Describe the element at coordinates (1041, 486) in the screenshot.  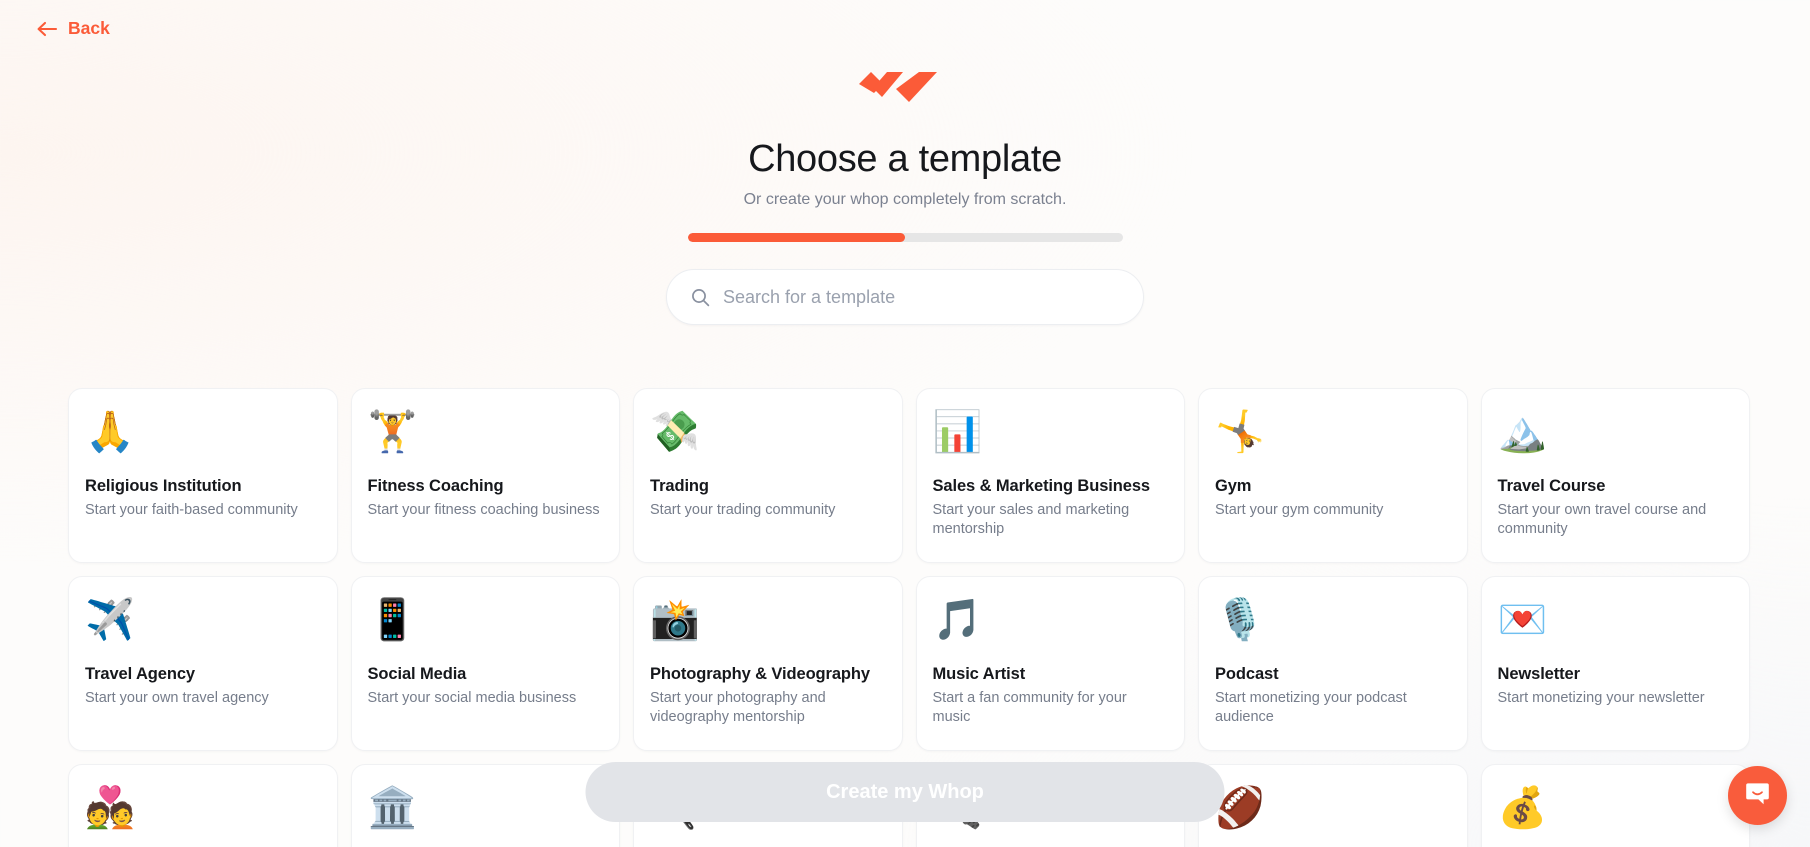
I see `template-card-title: Sales & Marketing Business` at that location.